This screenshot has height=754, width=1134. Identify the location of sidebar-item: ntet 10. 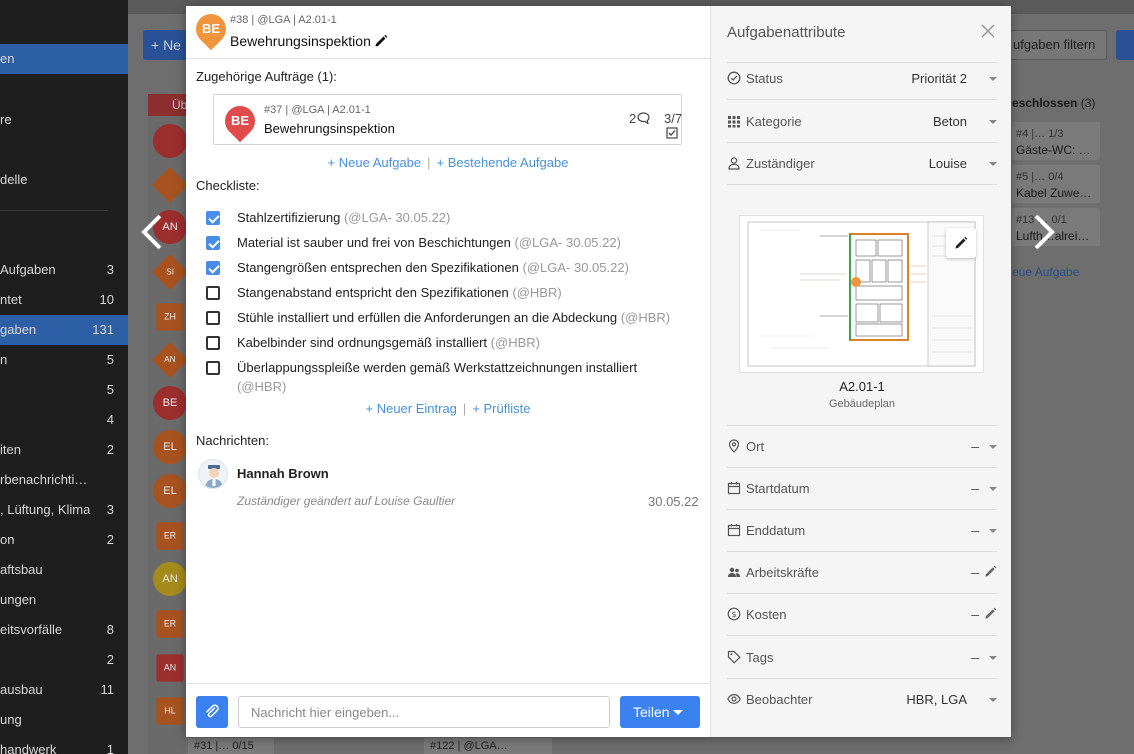
(64, 300).